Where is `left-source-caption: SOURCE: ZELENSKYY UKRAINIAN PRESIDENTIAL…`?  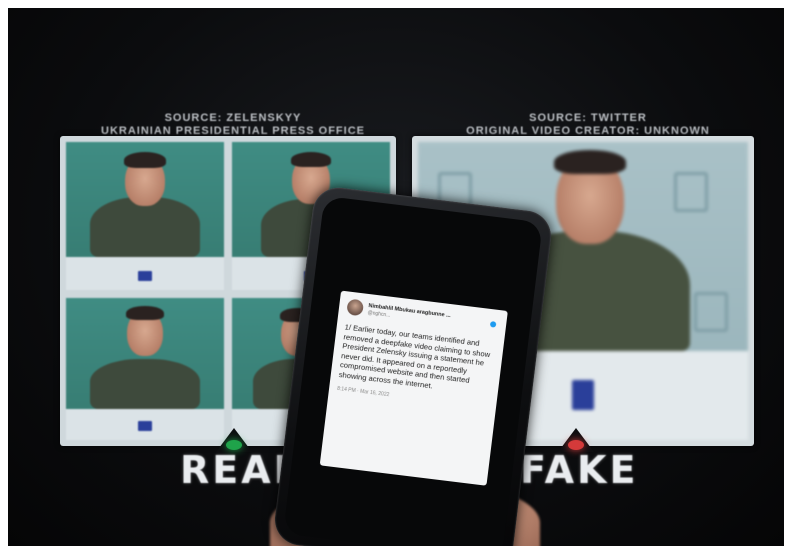 left-source-caption: SOURCE: ZELENSKYY UKRAINIAN PRESIDENTIAL… is located at coordinates (233, 125).